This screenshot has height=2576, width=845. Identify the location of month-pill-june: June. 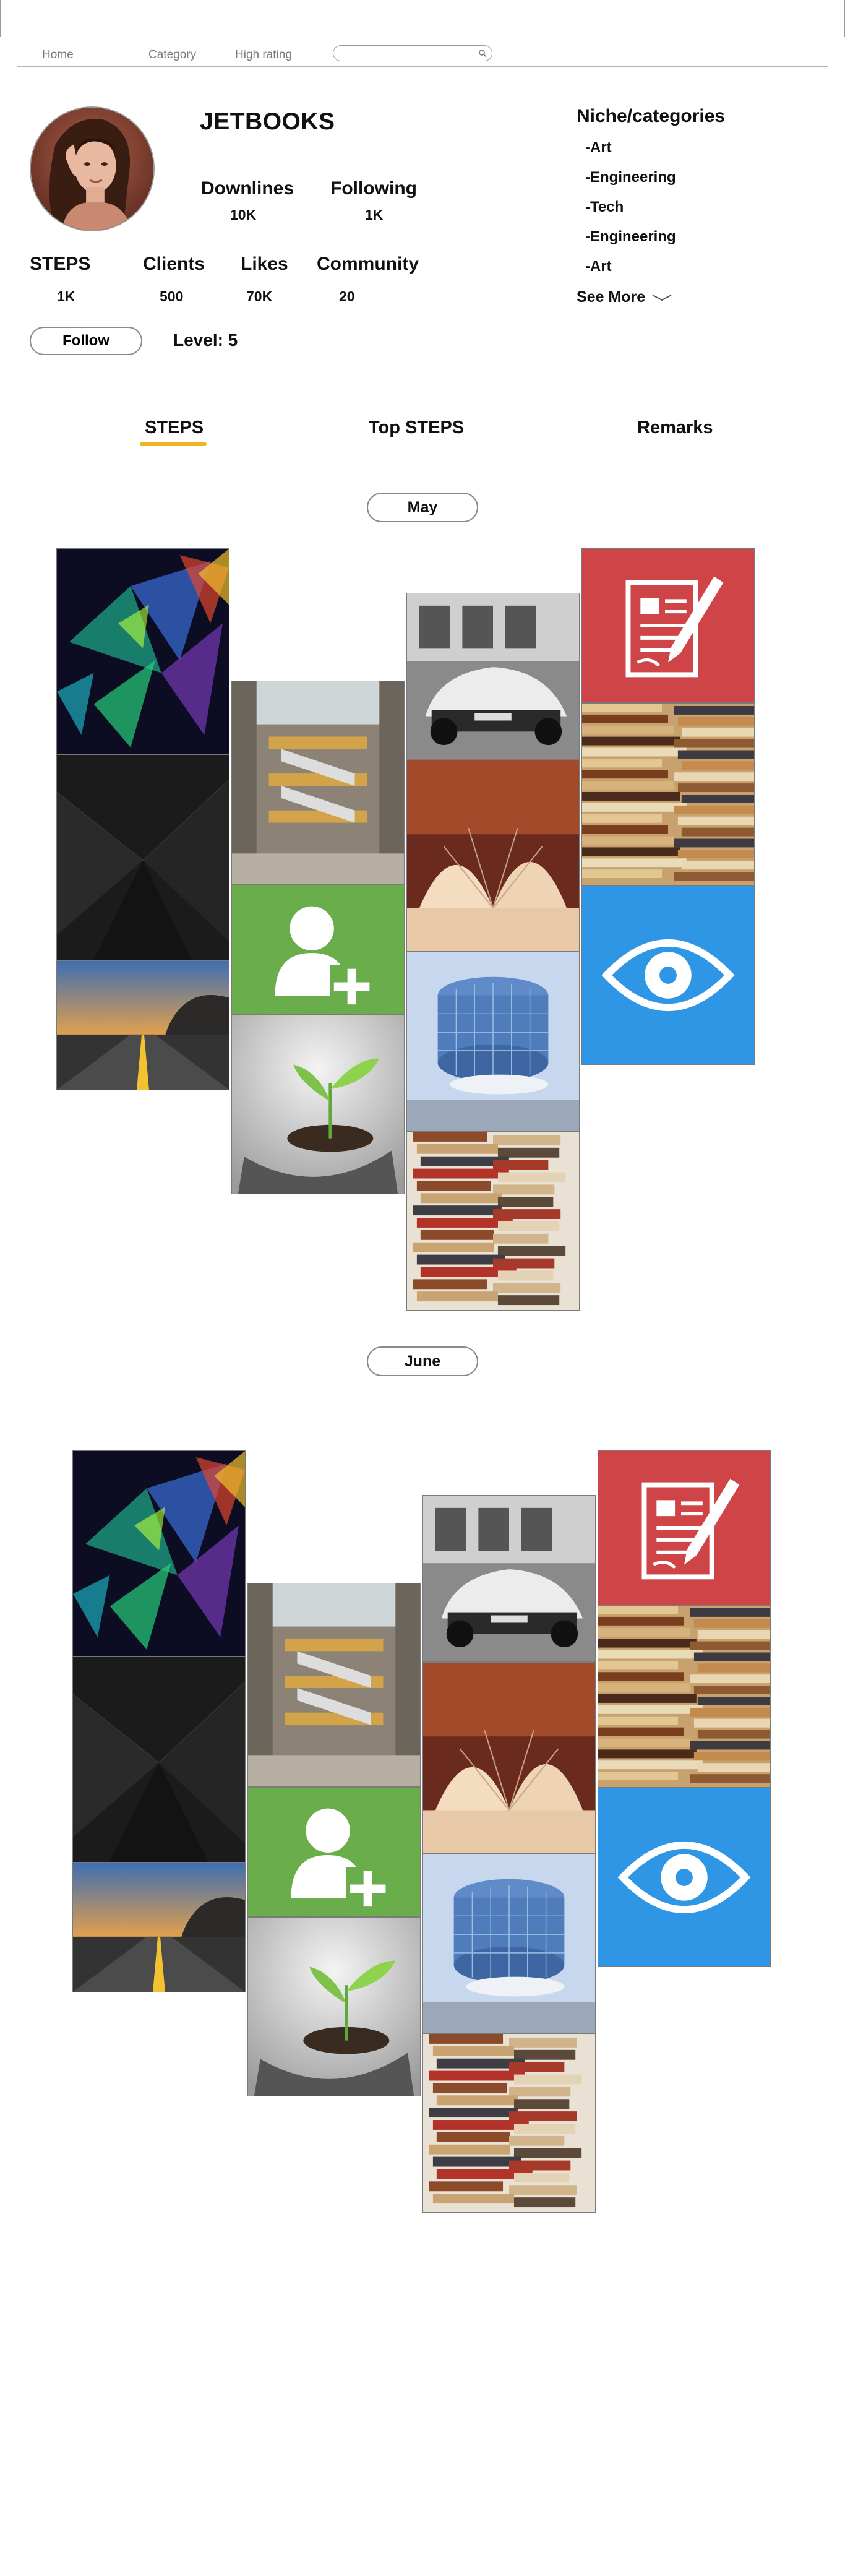
(422, 1361).